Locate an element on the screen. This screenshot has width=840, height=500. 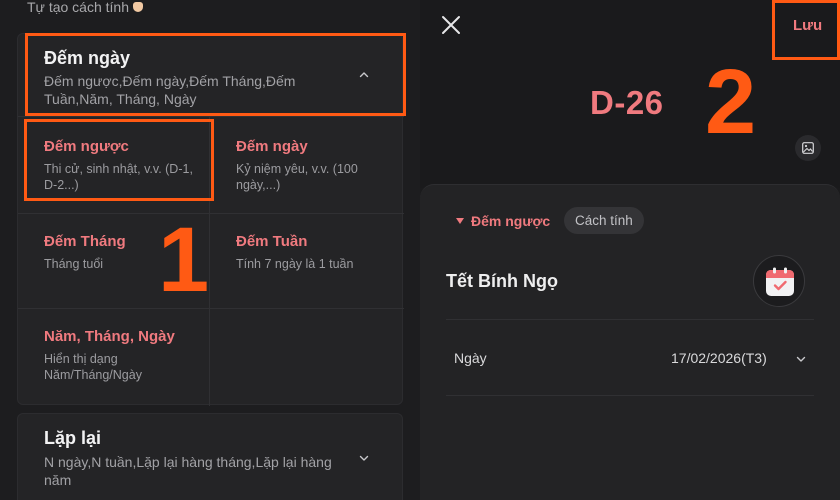
date-picker: 17/02/2026(T3) is located at coordinates (719, 358).